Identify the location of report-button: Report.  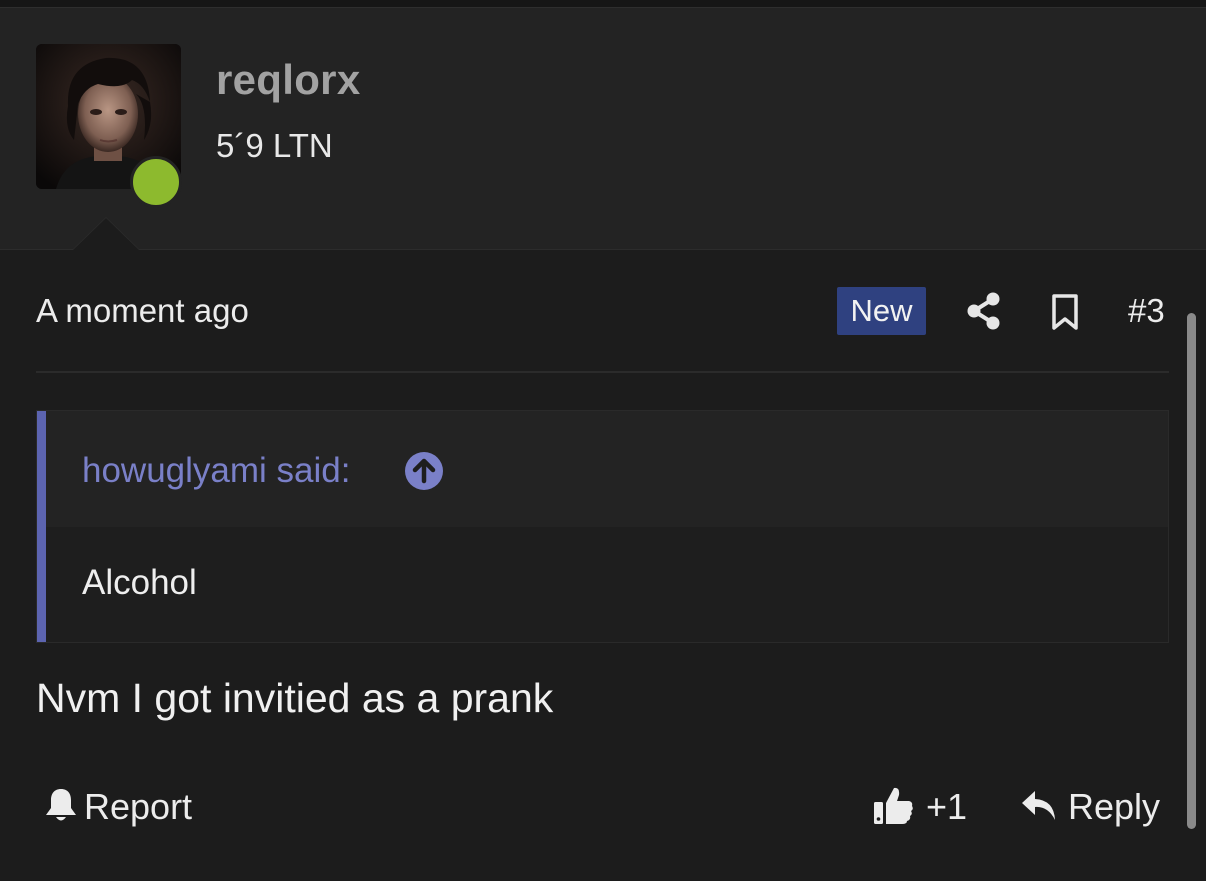
(118, 807).